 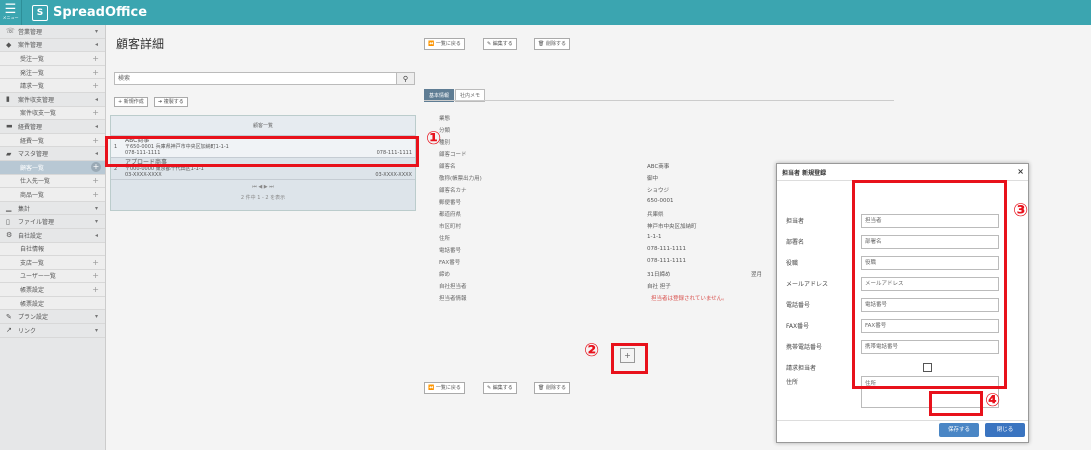 I want to click on modal-footer-divider, so click(x=902, y=420).